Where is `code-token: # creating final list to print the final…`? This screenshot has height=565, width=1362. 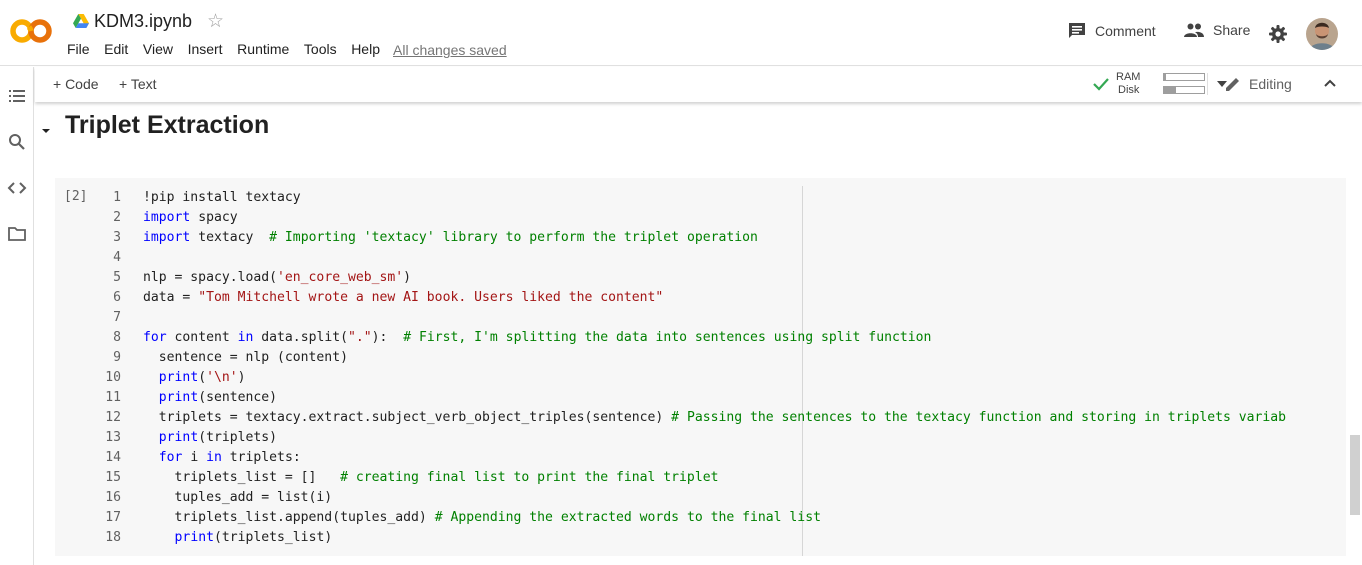
code-token: # creating final list to print the final… is located at coordinates (529, 477).